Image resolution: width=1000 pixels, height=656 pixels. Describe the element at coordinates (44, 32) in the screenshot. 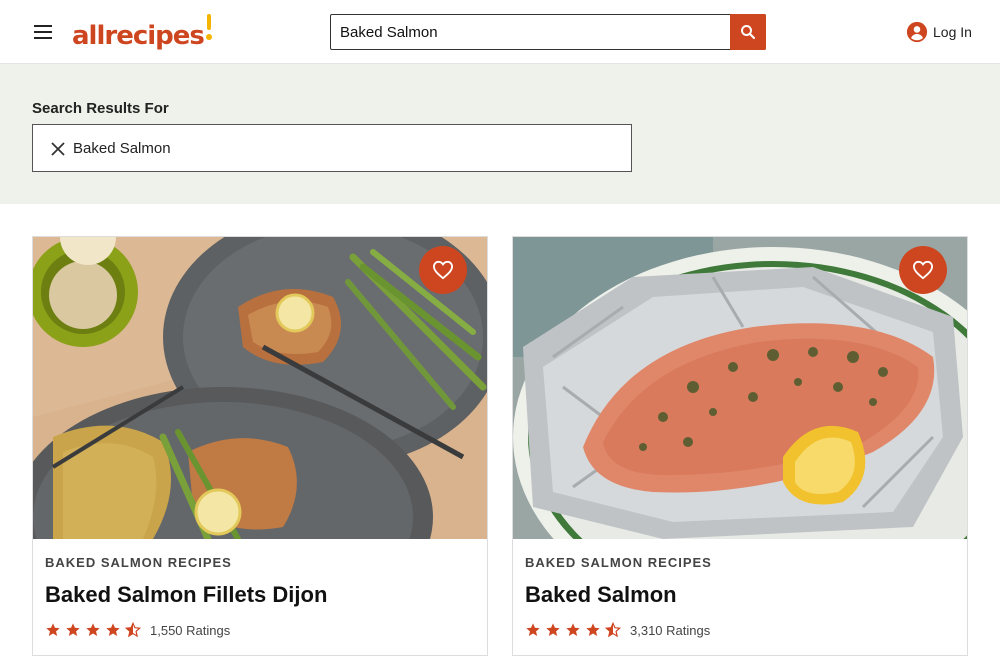

I see `menu-icon` at that location.